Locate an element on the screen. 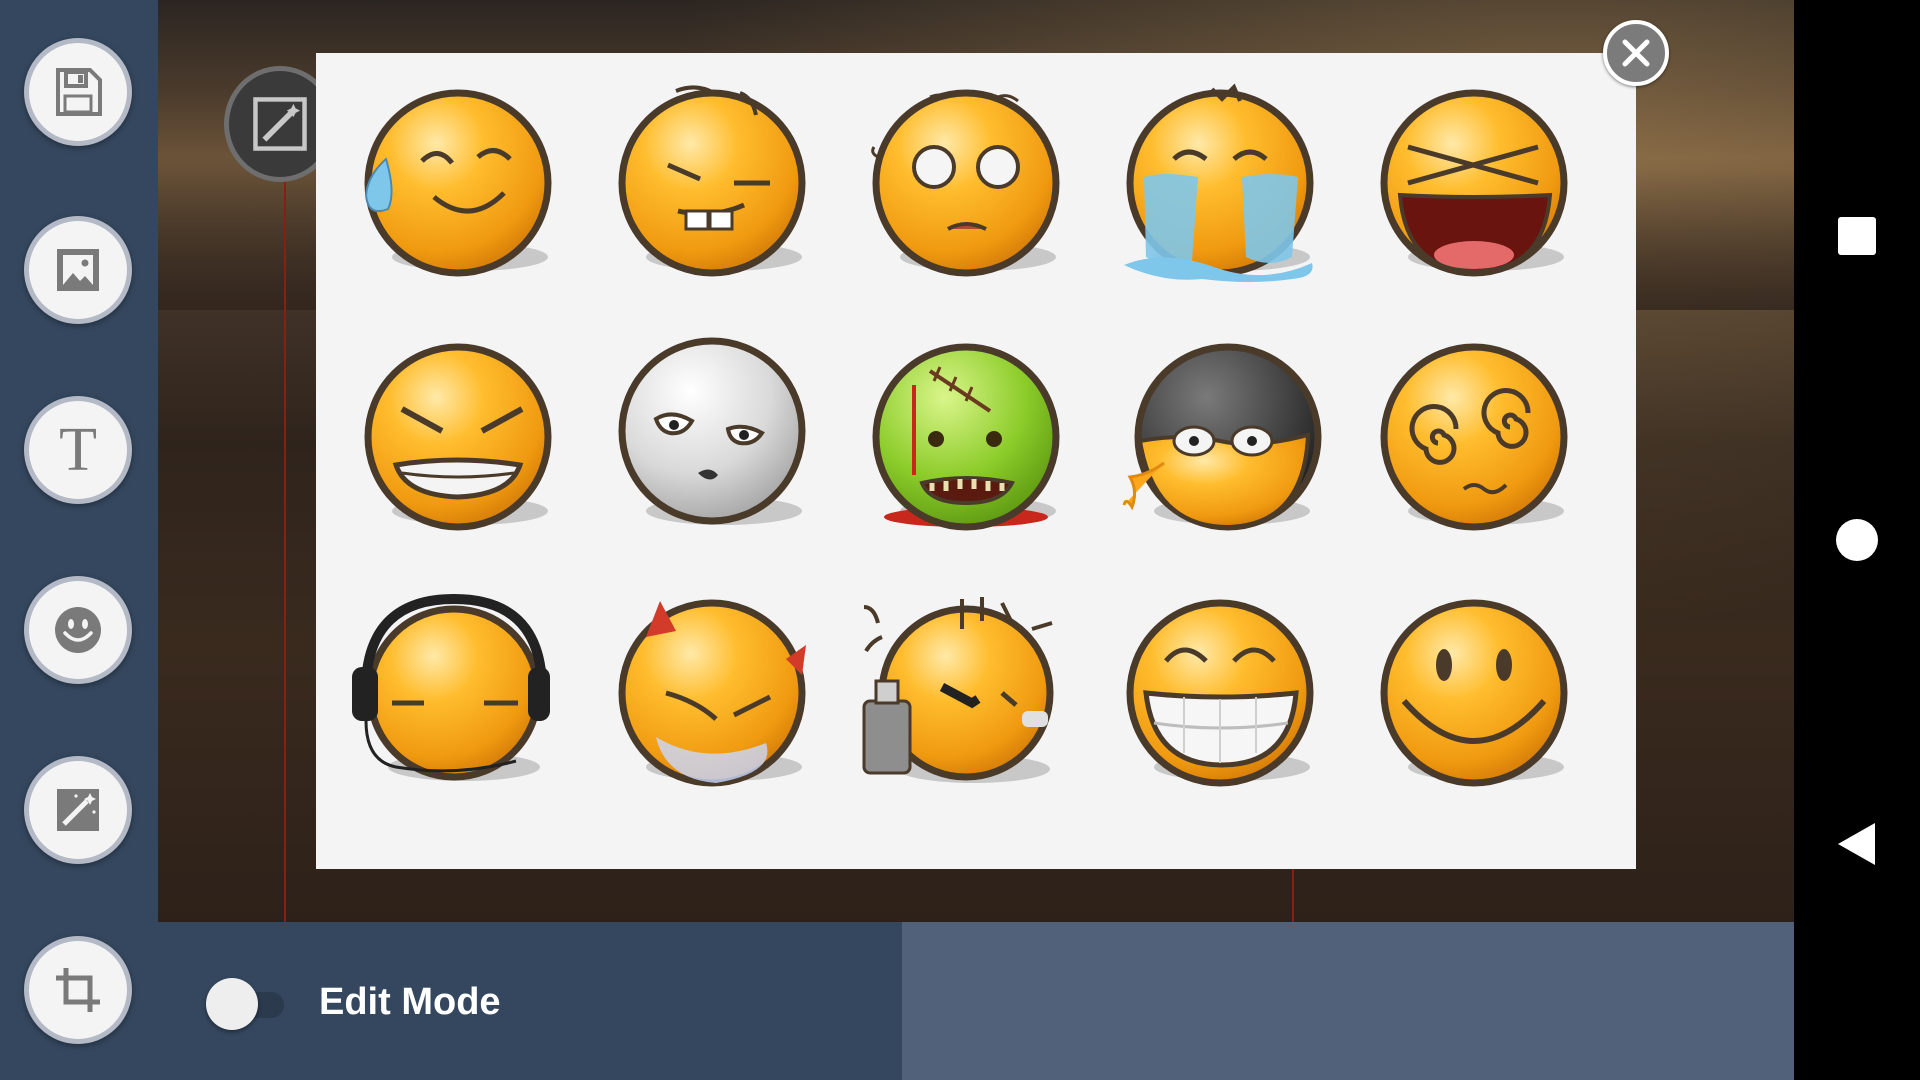  recents-icon is located at coordinates (1857, 236).